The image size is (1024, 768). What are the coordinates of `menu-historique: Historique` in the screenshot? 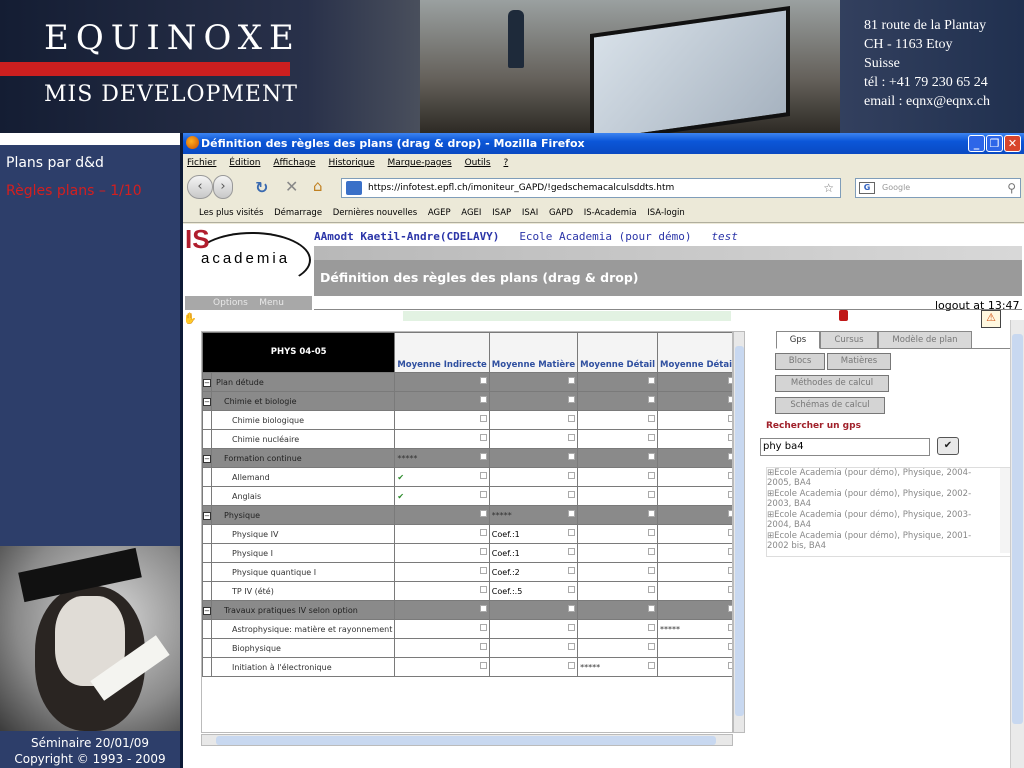 It's located at (351, 163).